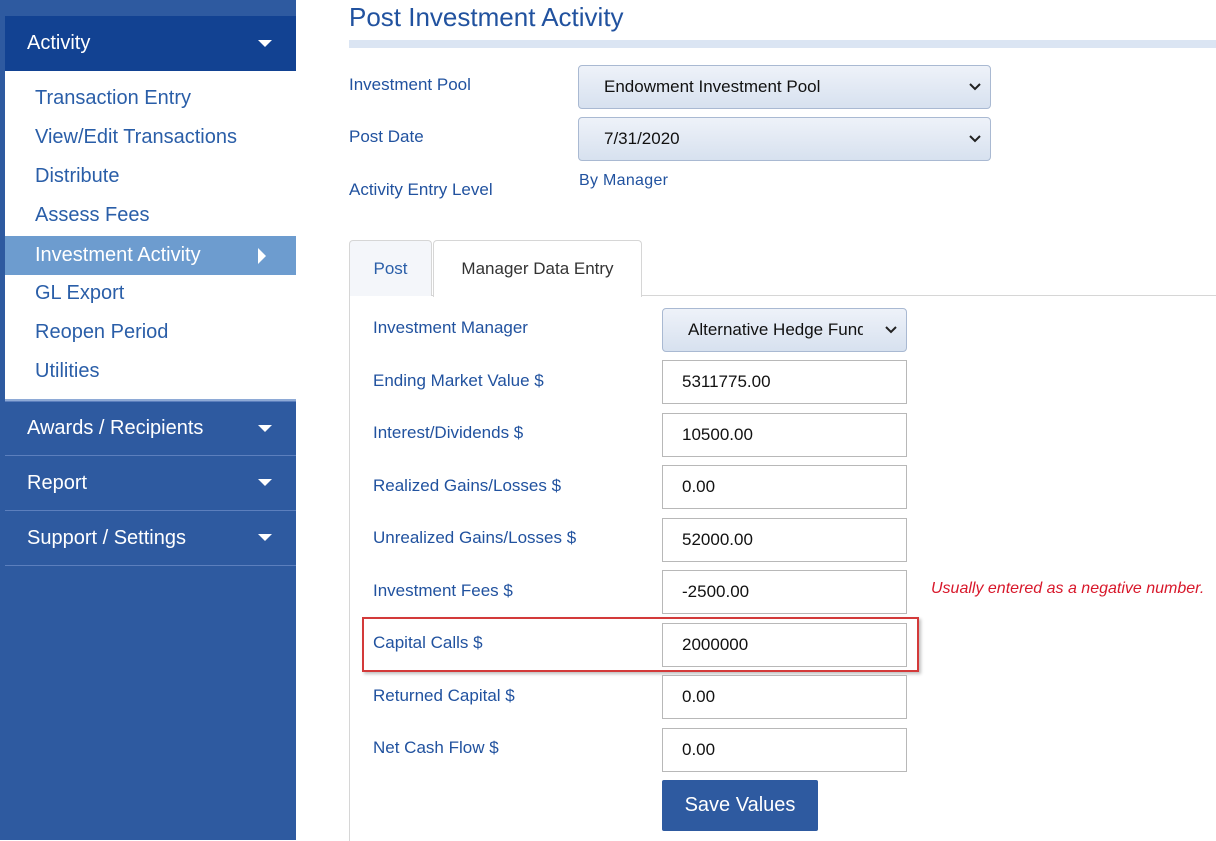  I want to click on sidebar-section-label: Report, so click(57, 482).